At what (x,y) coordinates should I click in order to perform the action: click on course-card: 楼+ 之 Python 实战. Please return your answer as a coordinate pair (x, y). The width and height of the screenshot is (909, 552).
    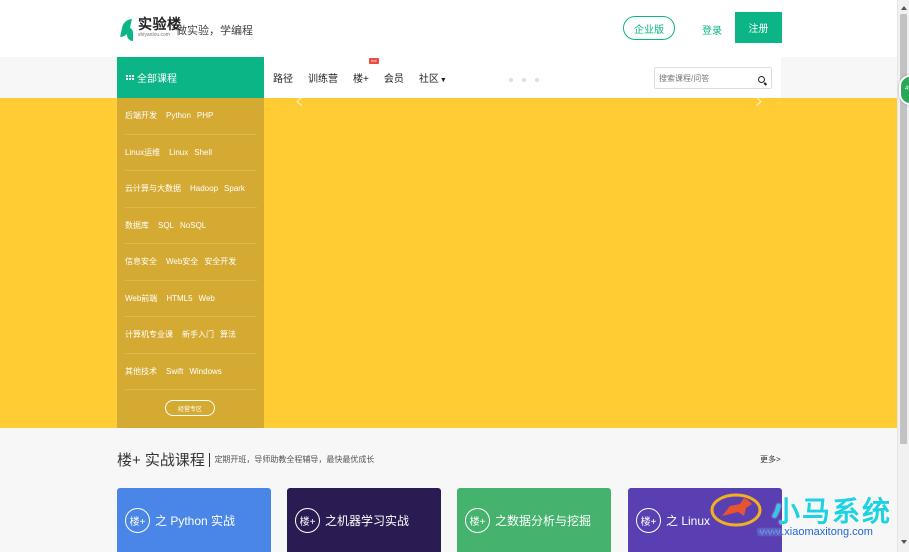
    Looking at the image, I should click on (194, 520).